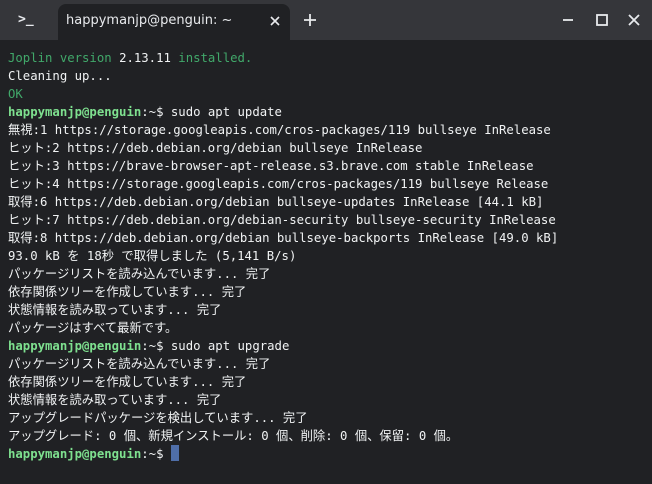 Image resolution: width=652 pixels, height=484 pixels. I want to click on command-text: sudo apt update, so click(222, 112).